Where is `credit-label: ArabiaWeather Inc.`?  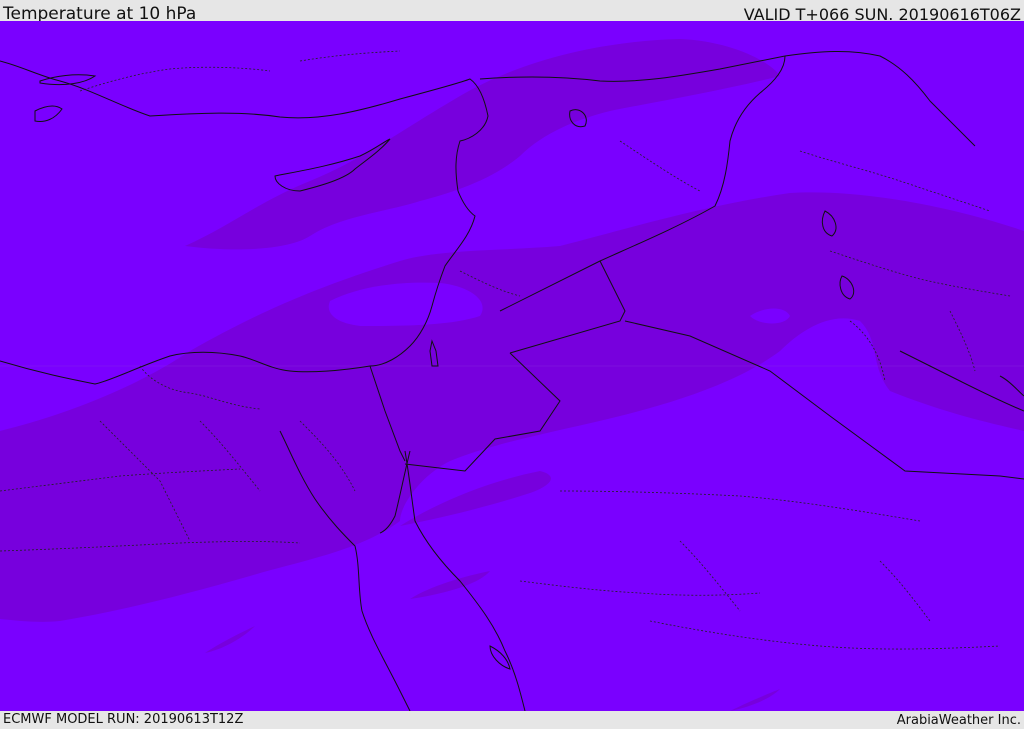
credit-label: ArabiaWeather Inc. is located at coordinates (958, 720).